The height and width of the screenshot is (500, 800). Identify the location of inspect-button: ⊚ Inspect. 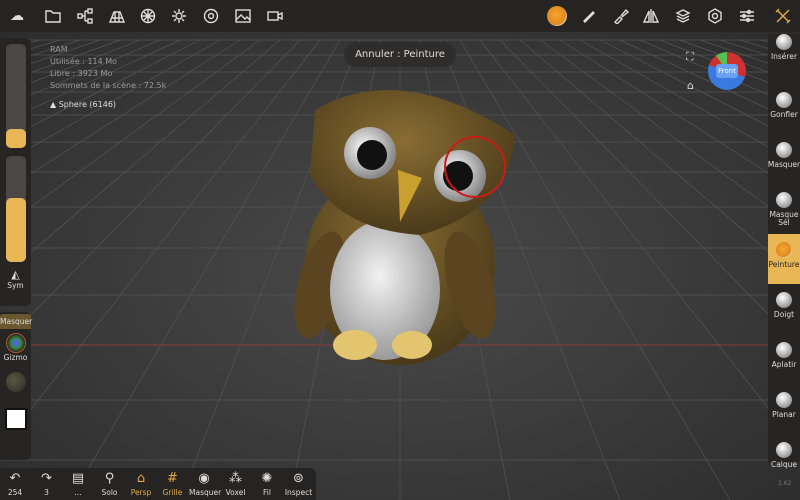
(299, 483).